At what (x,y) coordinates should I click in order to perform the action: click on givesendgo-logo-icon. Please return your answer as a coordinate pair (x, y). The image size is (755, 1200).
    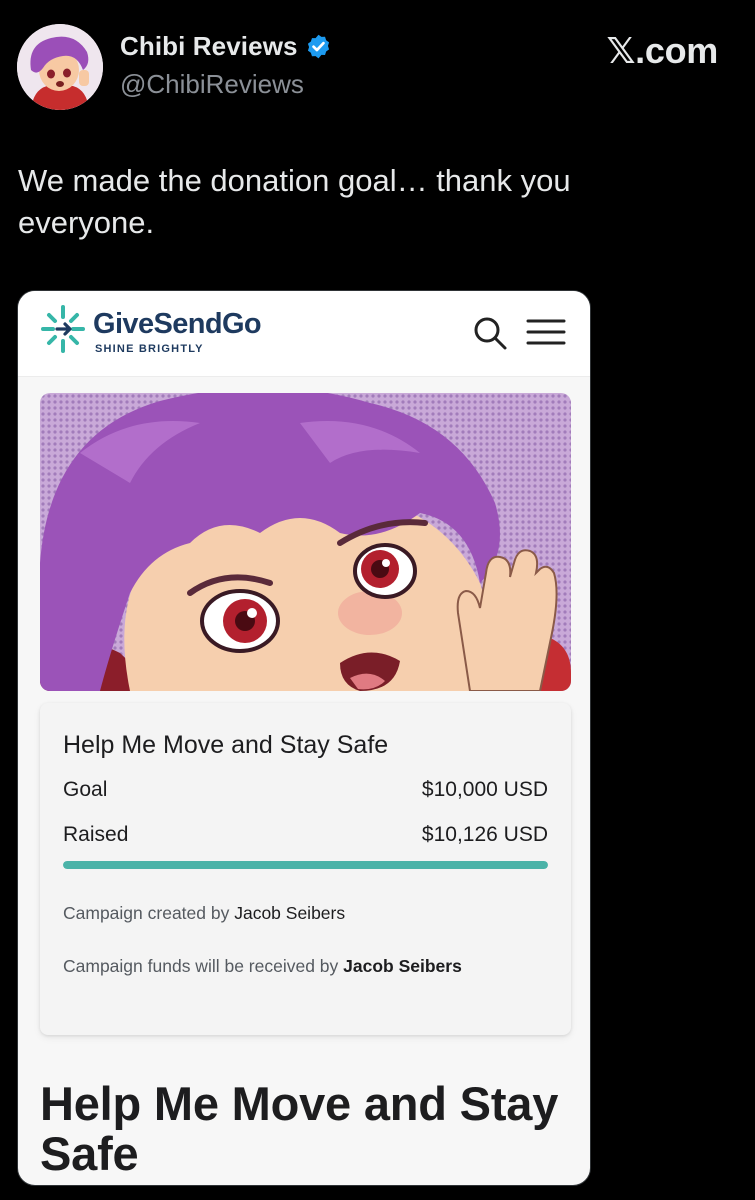
    Looking at the image, I should click on (63, 329).